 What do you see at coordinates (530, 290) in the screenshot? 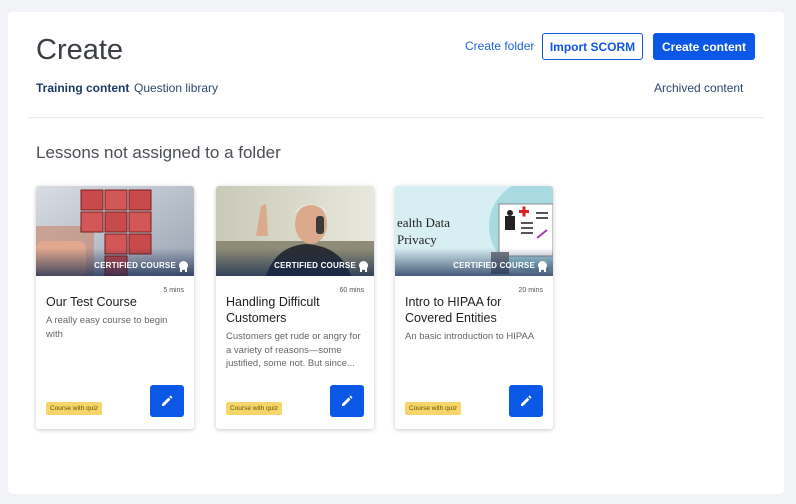
I see `course-duration: 20 mins` at bounding box center [530, 290].